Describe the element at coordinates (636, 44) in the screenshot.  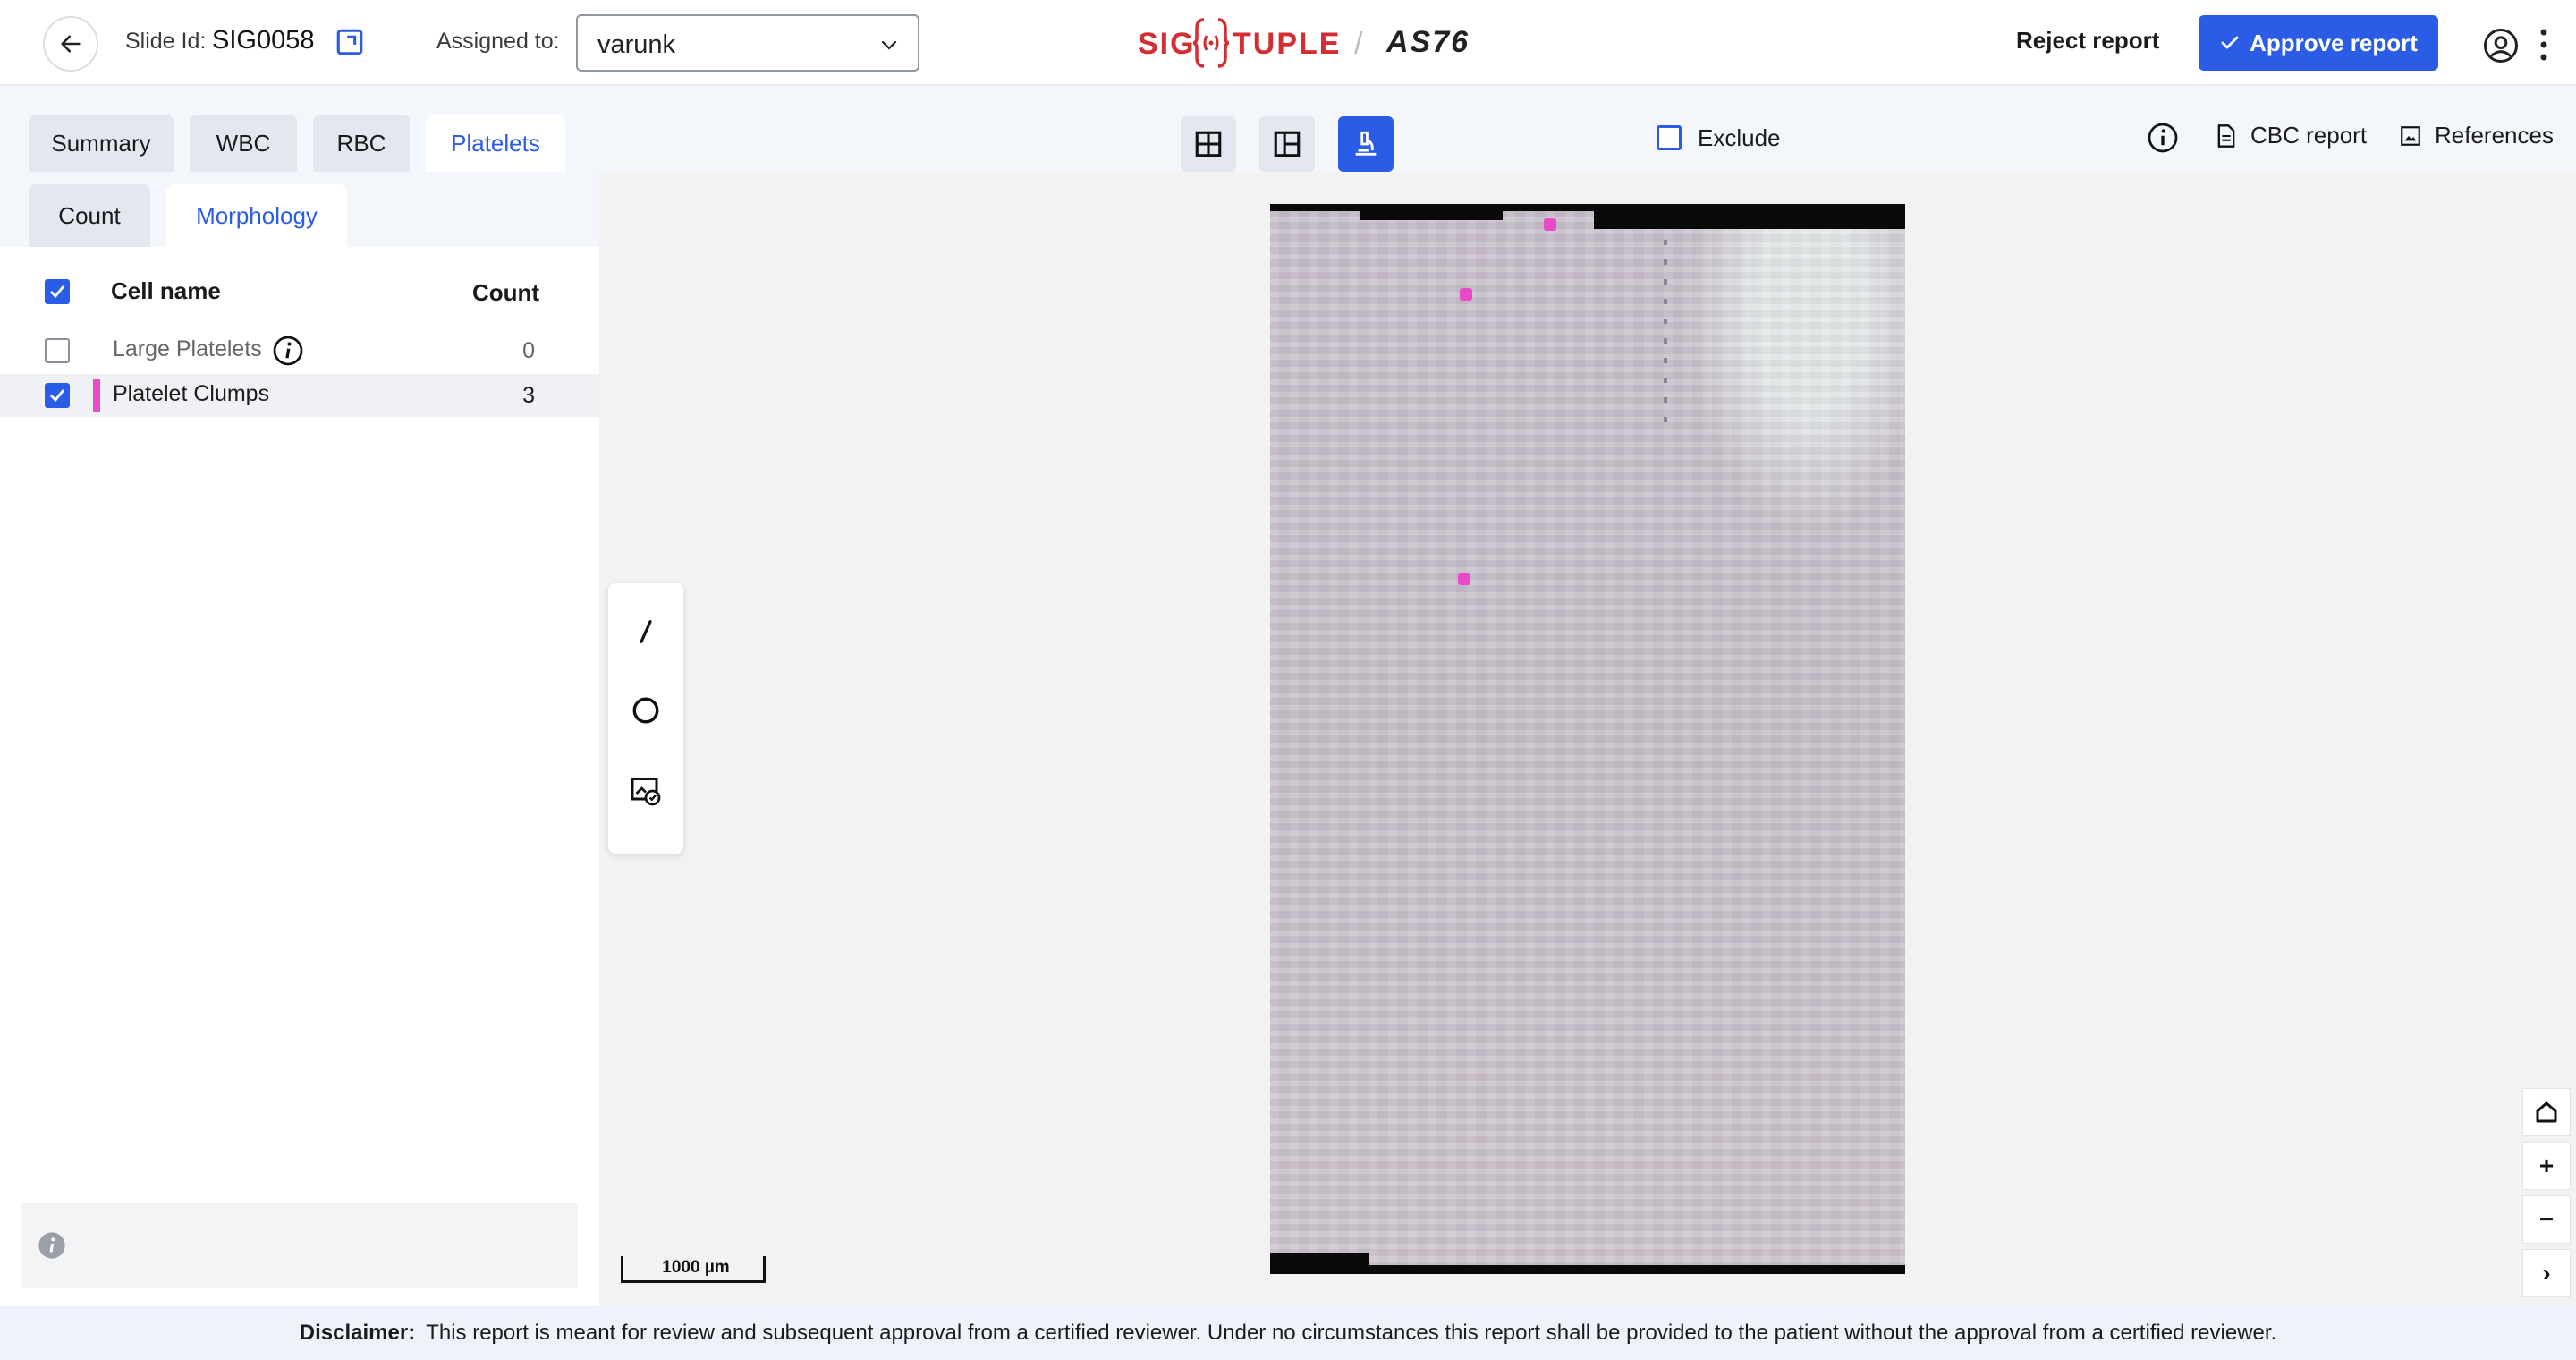
I see `assigned-to-value: varunk` at that location.